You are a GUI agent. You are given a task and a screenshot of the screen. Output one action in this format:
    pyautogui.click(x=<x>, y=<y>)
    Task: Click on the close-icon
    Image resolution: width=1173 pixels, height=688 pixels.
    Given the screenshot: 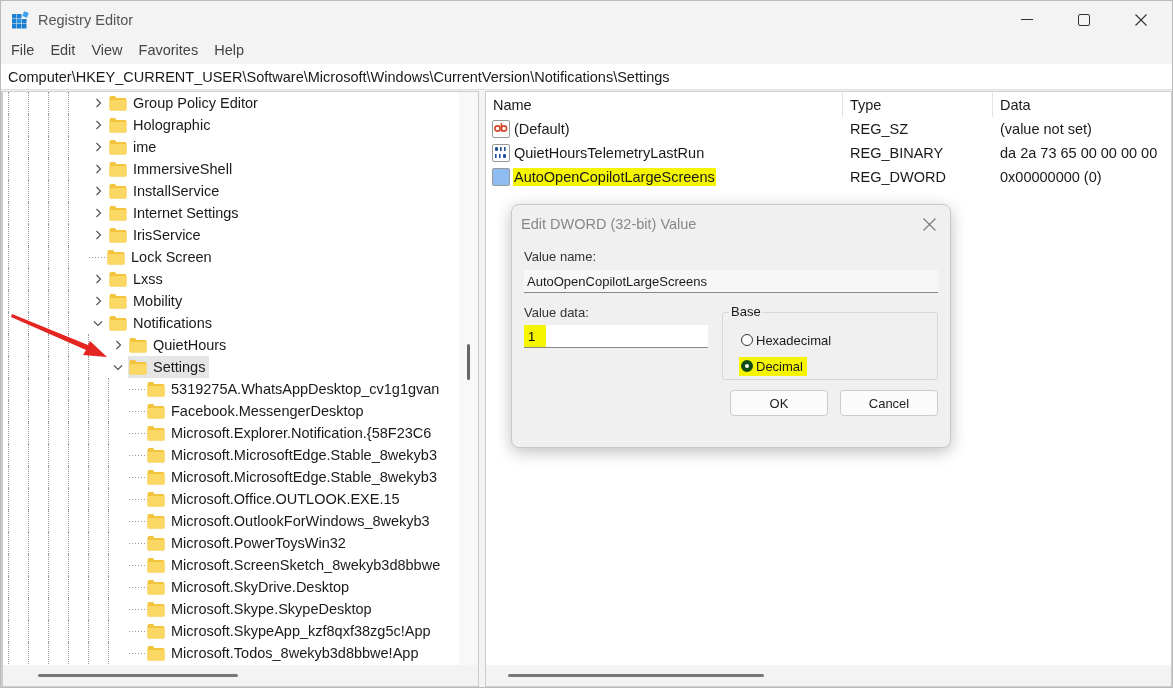 What is the action you would take?
    pyautogui.click(x=1141, y=19)
    